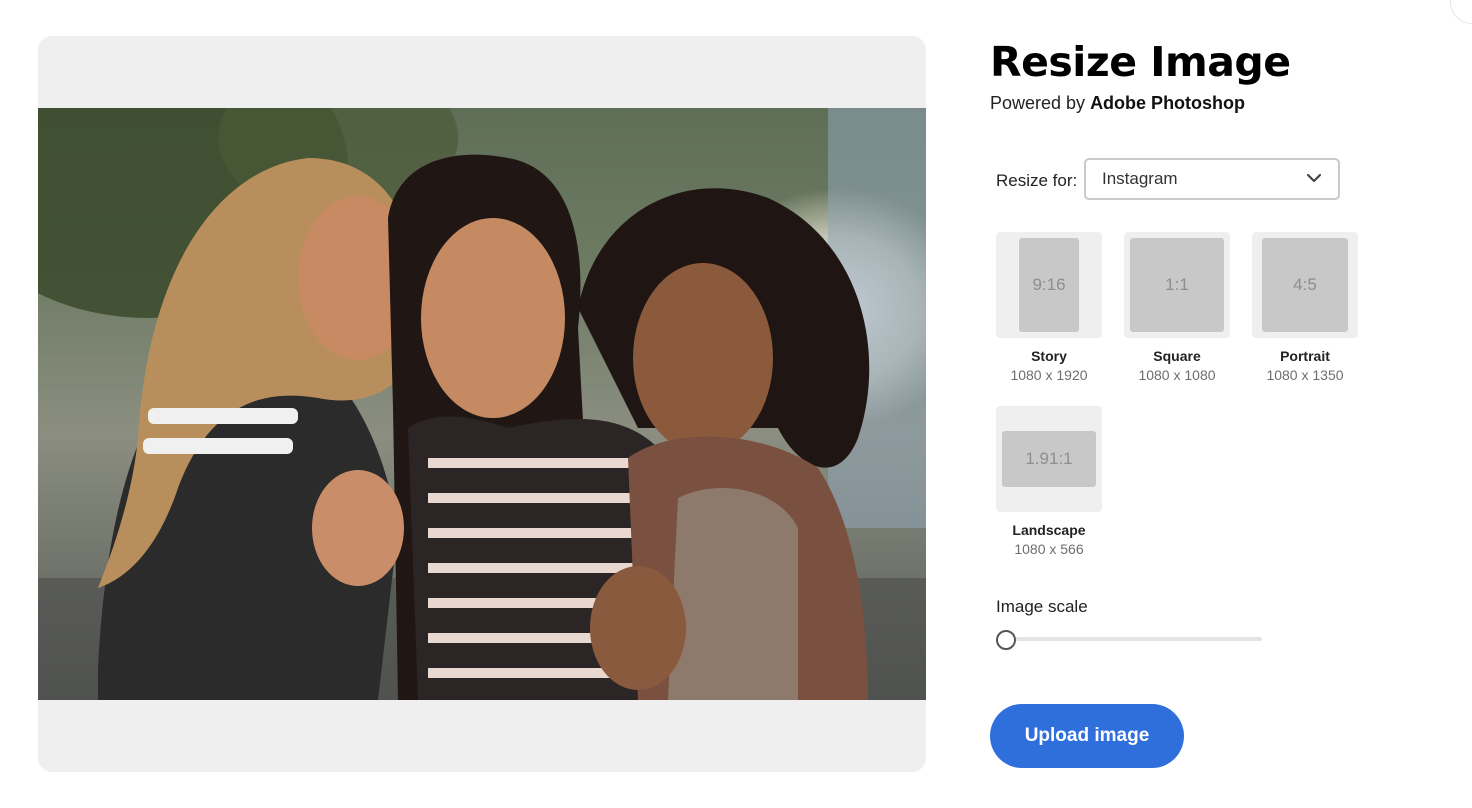 The width and height of the screenshot is (1472, 808). I want to click on option-square-card: 1:1, so click(1177, 285).